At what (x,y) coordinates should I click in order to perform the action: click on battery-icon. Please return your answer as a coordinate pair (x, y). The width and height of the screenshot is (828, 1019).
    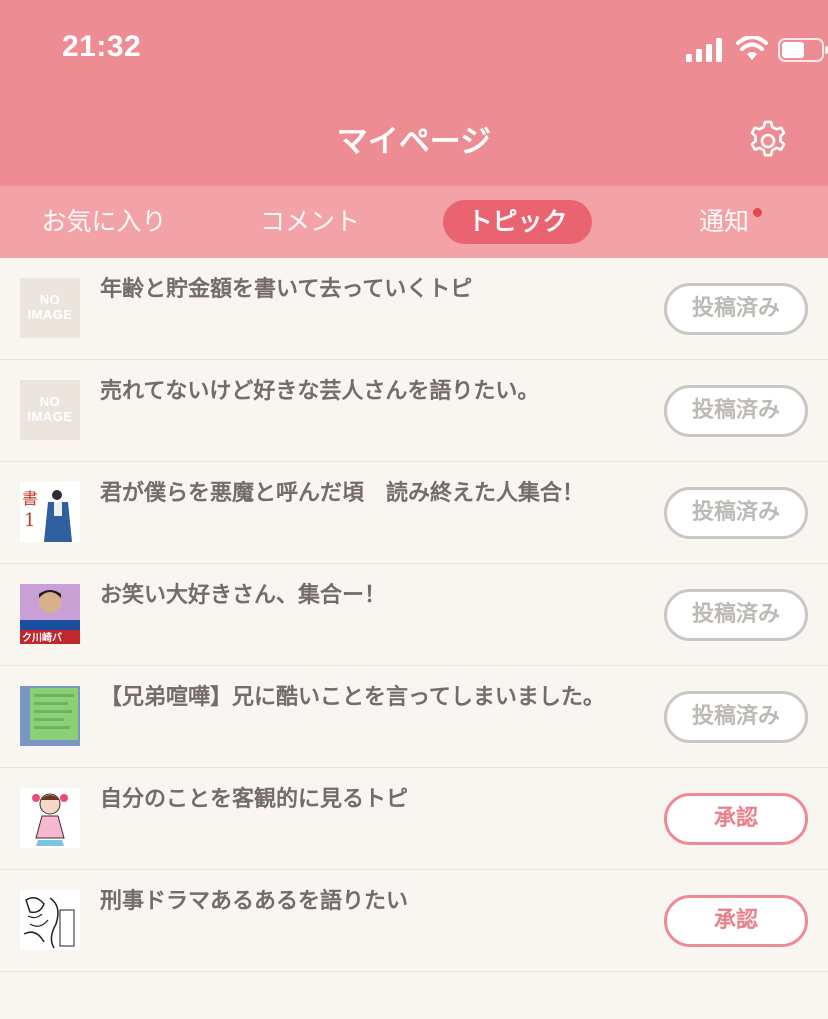
    Looking at the image, I should click on (803, 50).